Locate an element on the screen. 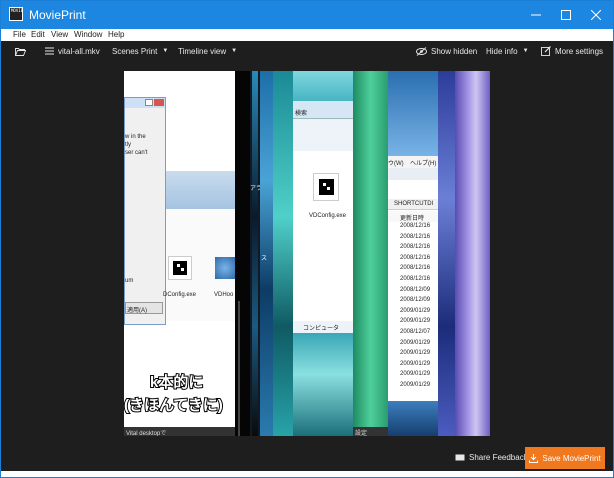  dialog-text: w in the is located at coordinates (135, 137).